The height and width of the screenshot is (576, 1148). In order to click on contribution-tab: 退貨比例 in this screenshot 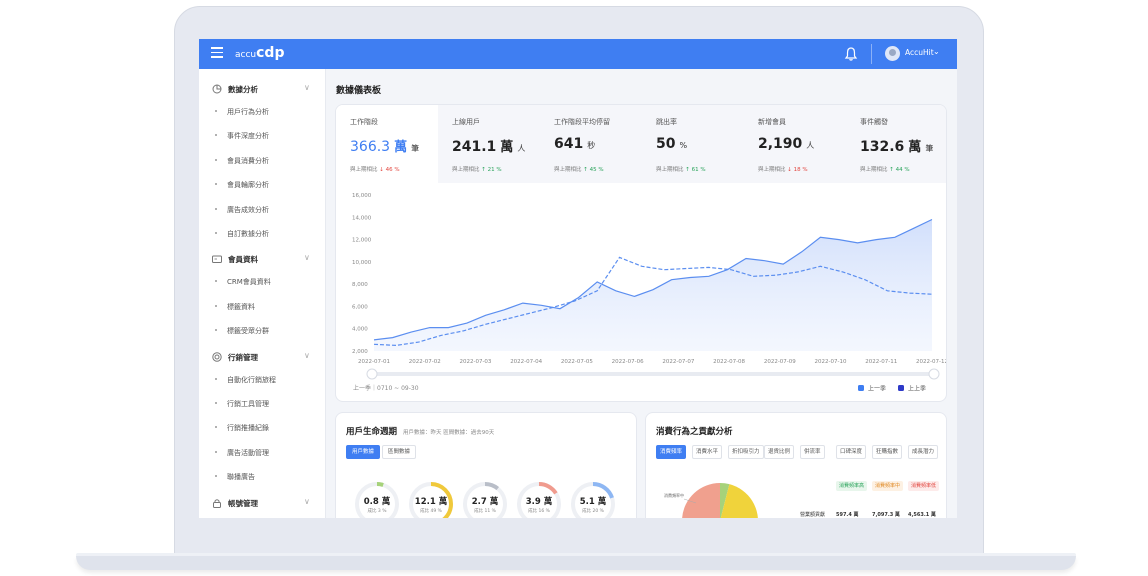, I will do `click(779, 452)`.